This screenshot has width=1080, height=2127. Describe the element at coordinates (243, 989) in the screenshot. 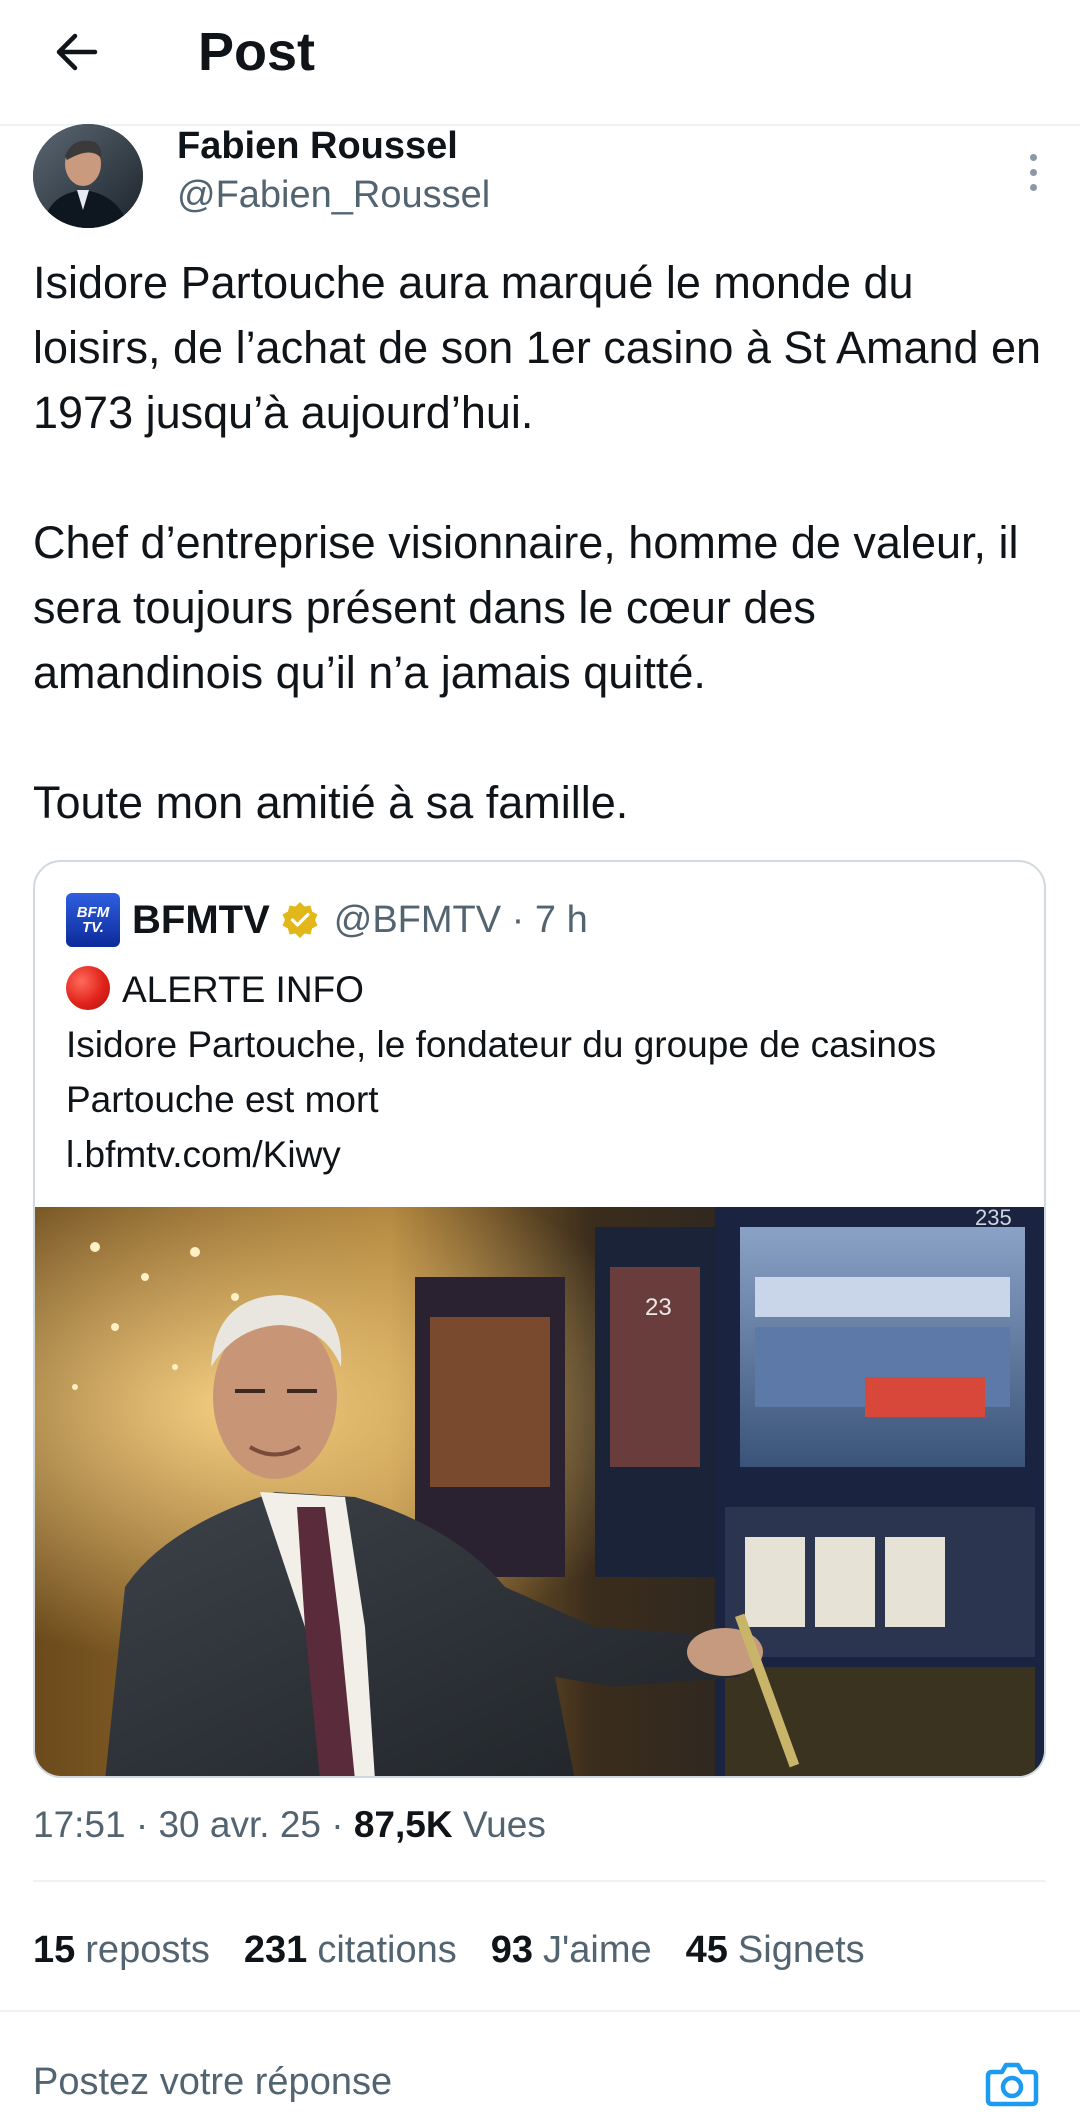

I see `alert-label: ALERTE INFO` at that location.